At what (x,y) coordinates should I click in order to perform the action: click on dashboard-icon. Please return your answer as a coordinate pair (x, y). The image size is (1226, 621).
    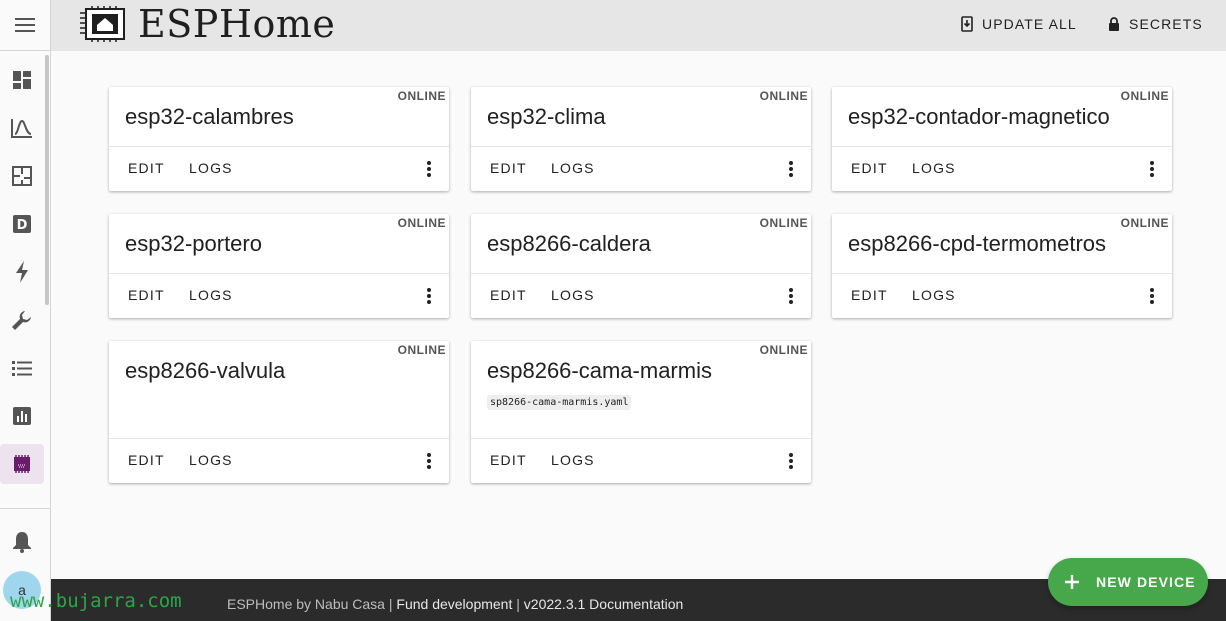
    Looking at the image, I should click on (22, 80).